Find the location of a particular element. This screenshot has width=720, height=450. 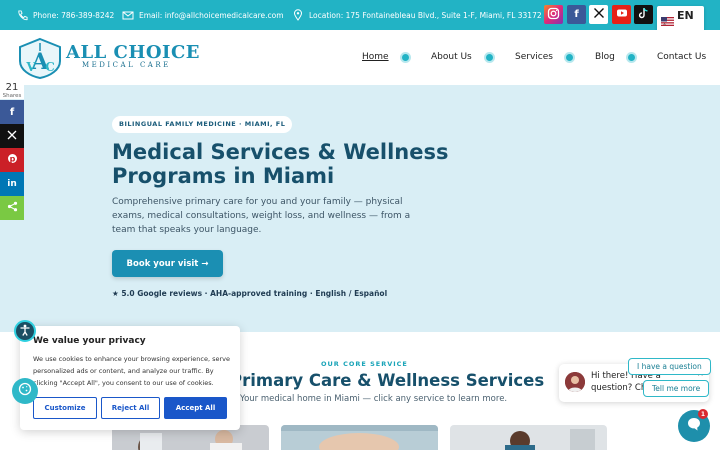

email-icon is located at coordinates (128, 15).